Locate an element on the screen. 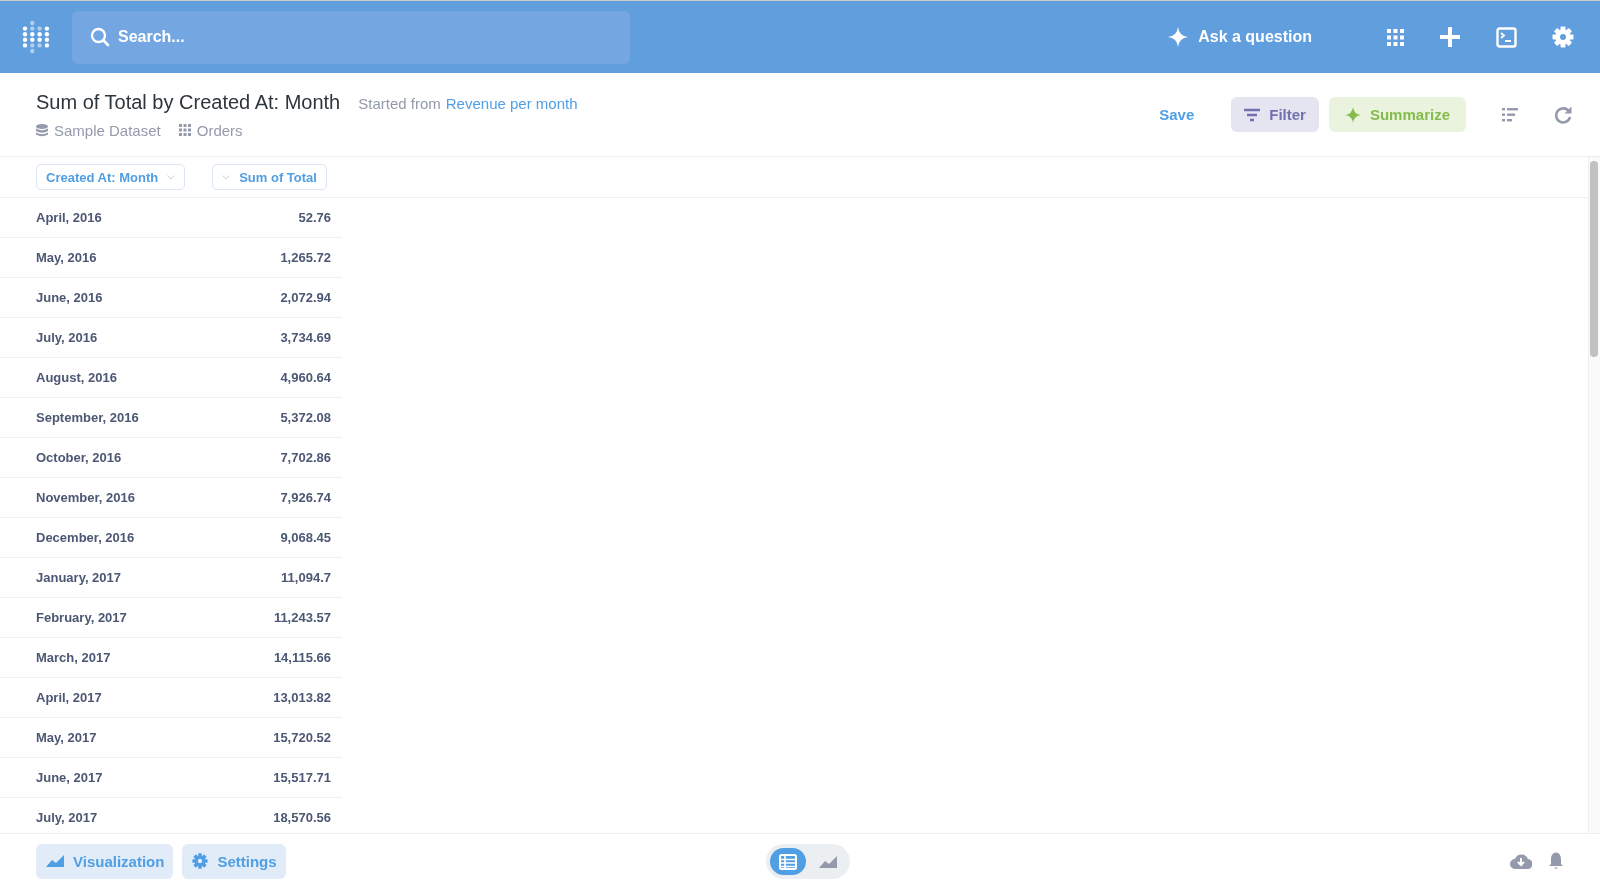 This screenshot has width=1600, height=888. gear-icon is located at coordinates (200, 861).